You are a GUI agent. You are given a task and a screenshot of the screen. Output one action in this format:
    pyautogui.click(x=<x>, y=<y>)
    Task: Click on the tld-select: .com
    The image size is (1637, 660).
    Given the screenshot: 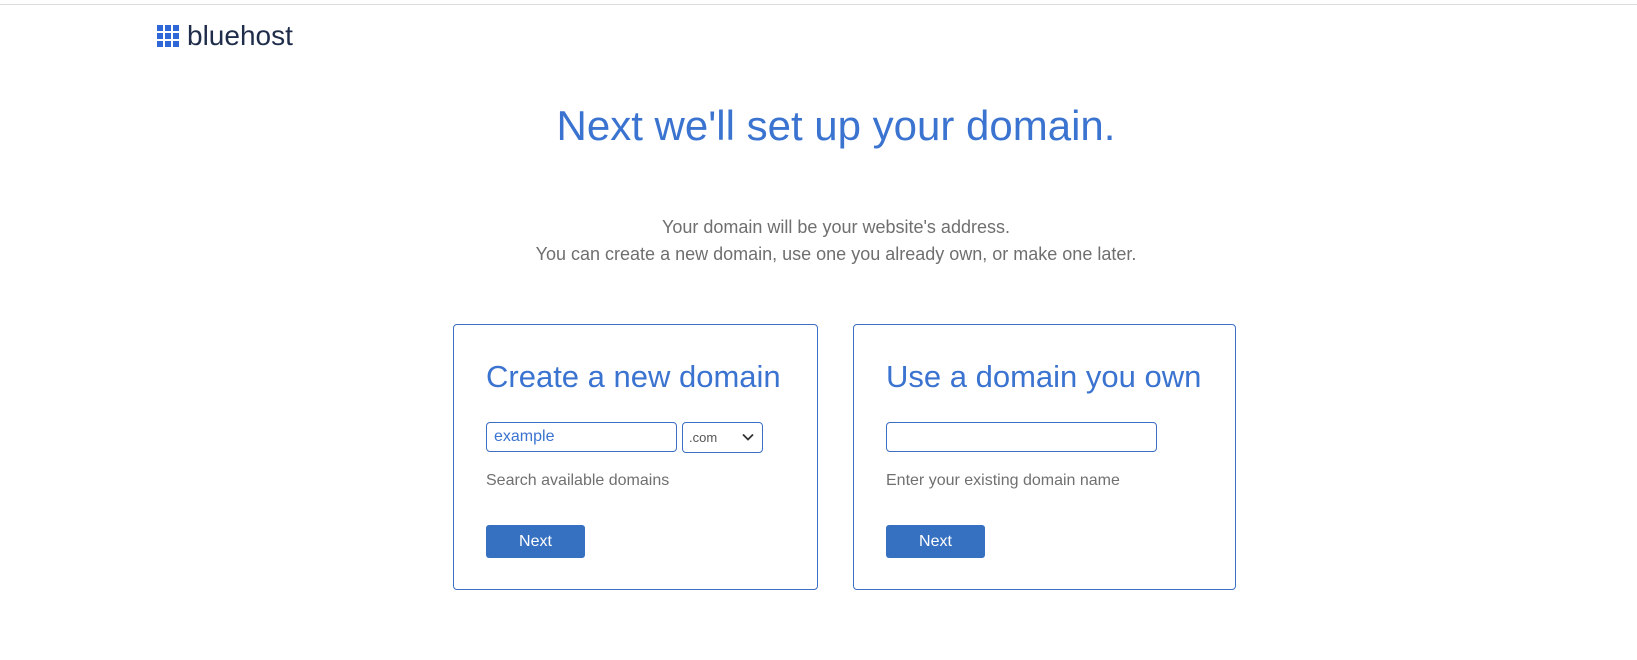 What is the action you would take?
    pyautogui.click(x=722, y=437)
    